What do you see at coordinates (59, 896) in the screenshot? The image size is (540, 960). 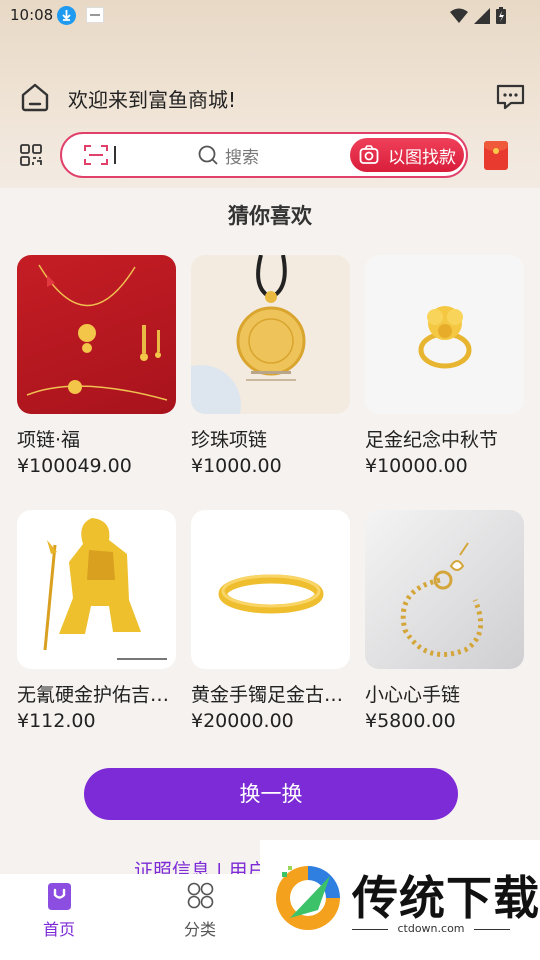 I see `shopping-bag-icon` at bounding box center [59, 896].